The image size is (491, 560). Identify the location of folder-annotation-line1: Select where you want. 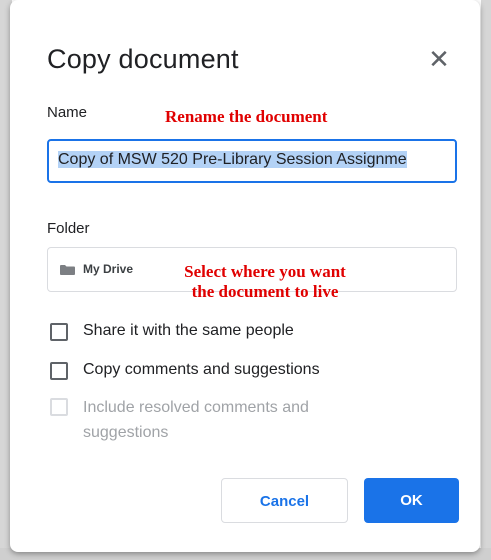
(265, 271).